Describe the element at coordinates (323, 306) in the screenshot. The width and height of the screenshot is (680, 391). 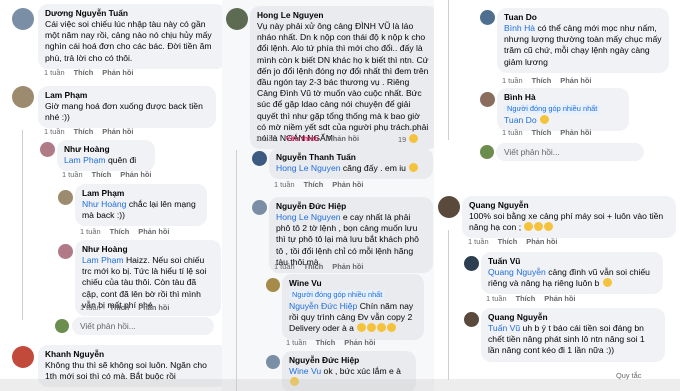
I see `mention-link: Nguyễn Đức Hiệp` at that location.